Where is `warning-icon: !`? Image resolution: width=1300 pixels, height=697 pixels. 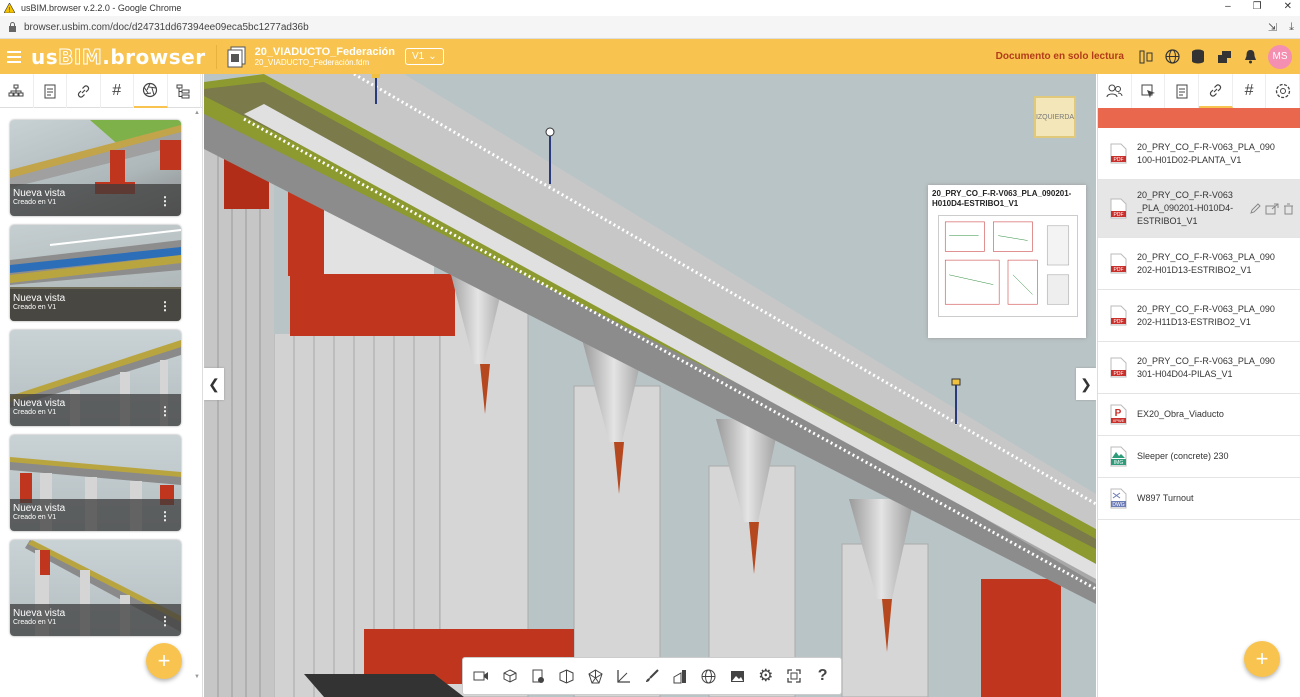
warning-icon: ! is located at coordinates (9, 8).